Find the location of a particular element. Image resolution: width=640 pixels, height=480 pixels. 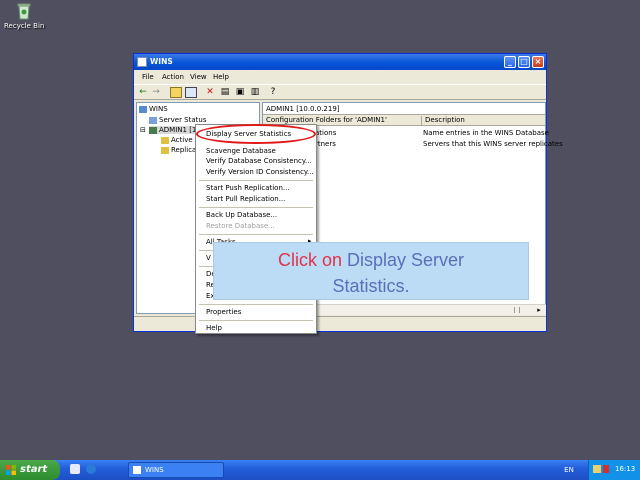

column-header-folders: Configuration Folders for 'ADMIN1' is located at coordinates (326, 120).